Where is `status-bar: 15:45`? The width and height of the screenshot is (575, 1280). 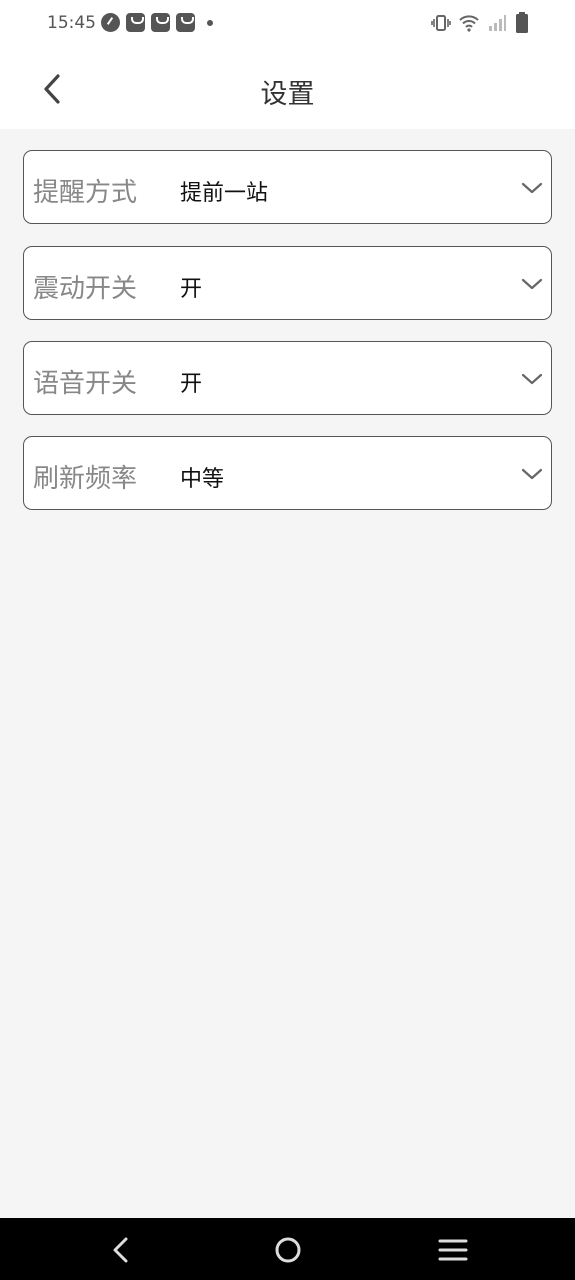 status-bar: 15:45 is located at coordinates (287, 24).